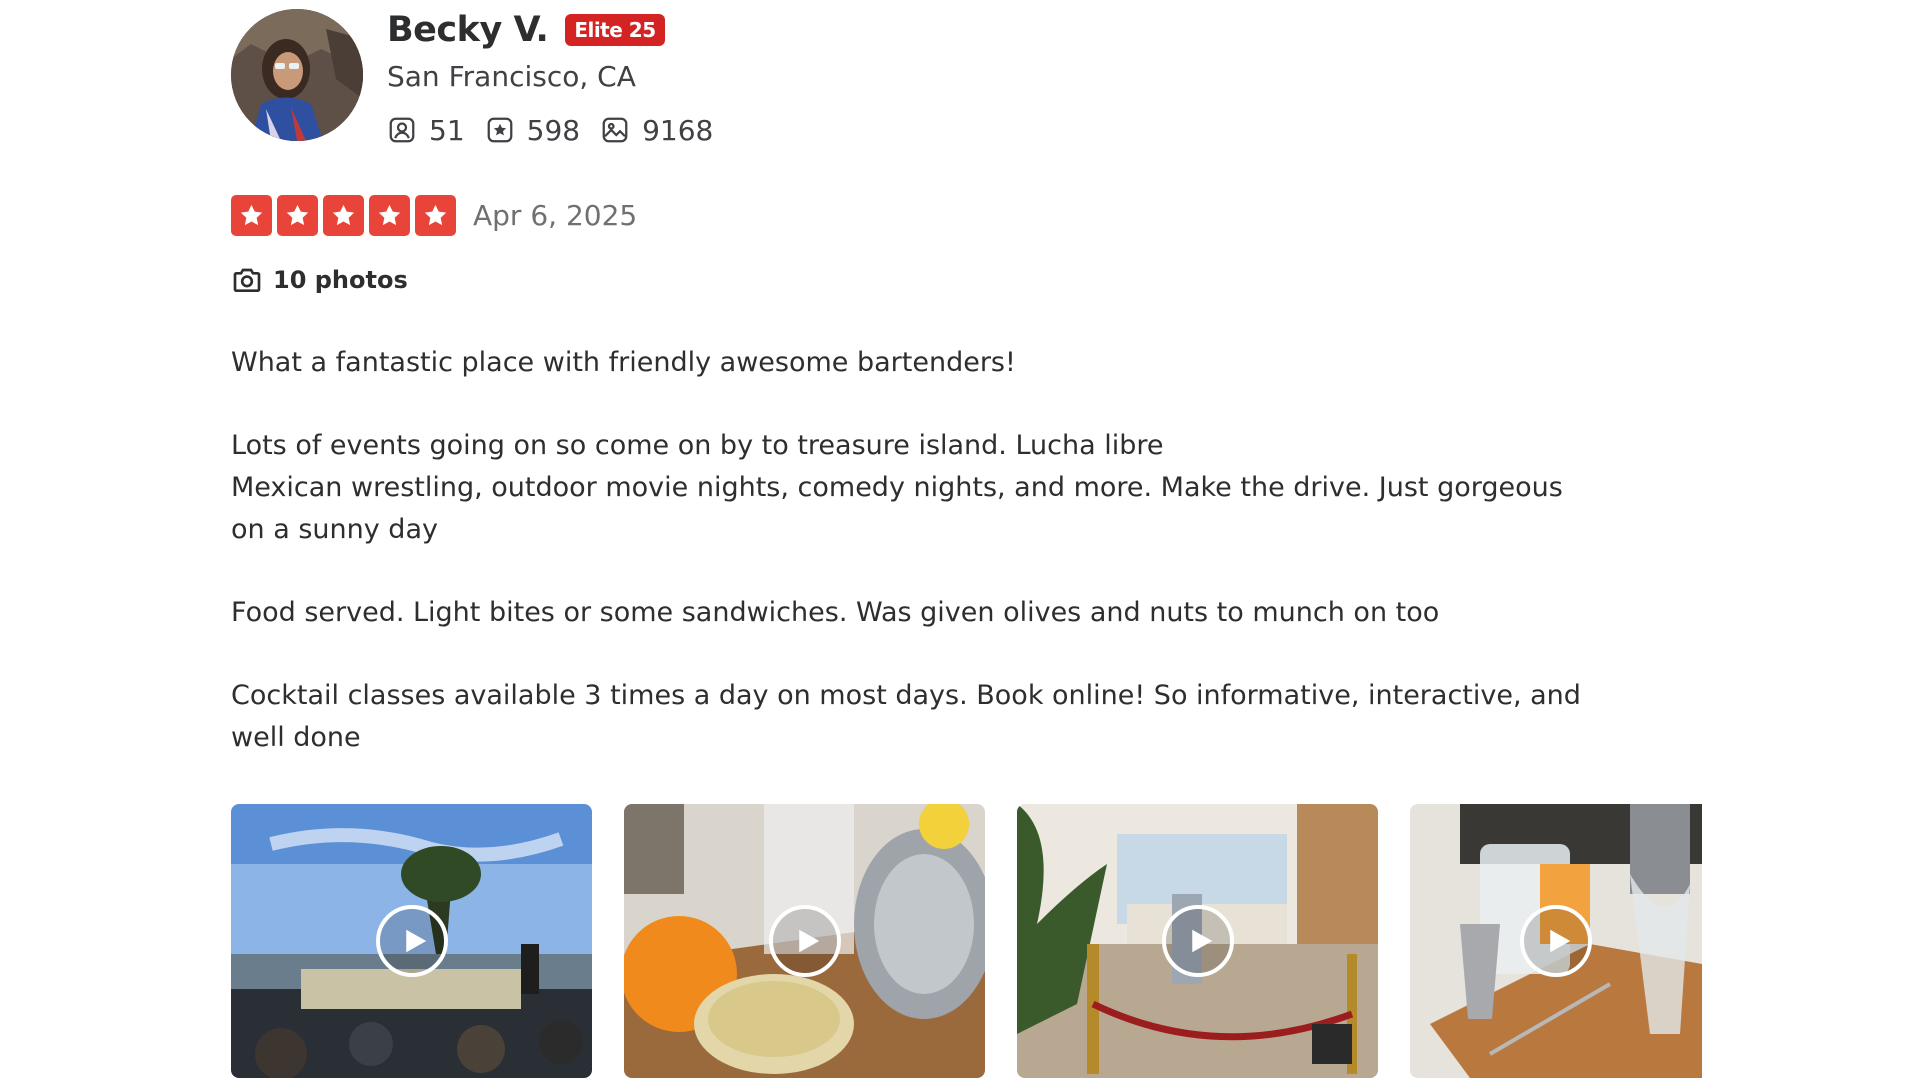 This screenshot has width=1920, height=1080. What do you see at coordinates (500, 130) in the screenshot?
I see `review-star-icon` at bounding box center [500, 130].